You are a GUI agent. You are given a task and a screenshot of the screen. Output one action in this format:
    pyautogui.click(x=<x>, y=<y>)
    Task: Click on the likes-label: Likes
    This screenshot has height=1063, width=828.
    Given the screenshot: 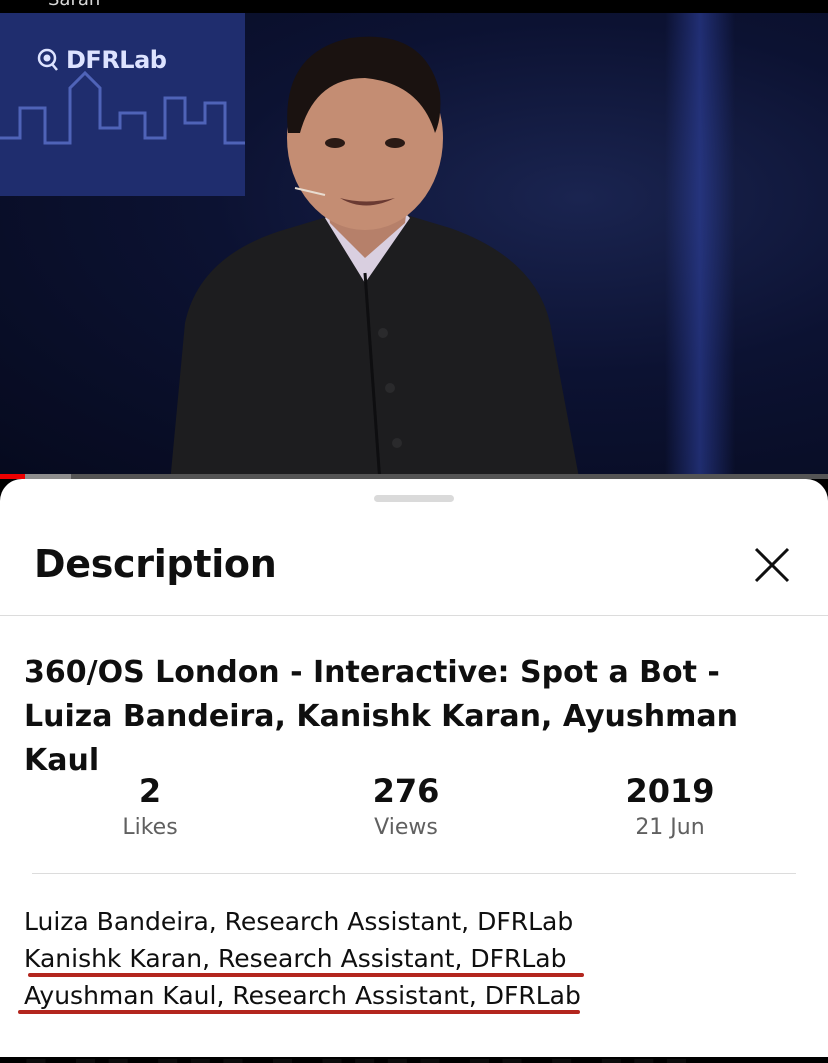 What is the action you would take?
    pyautogui.click(x=150, y=827)
    